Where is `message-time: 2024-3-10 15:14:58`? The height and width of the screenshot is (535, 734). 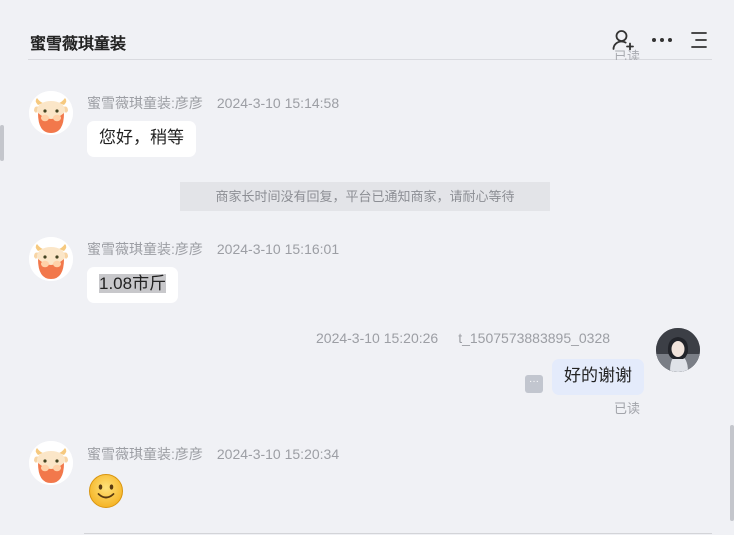 message-time: 2024-3-10 15:14:58 is located at coordinates (278, 103).